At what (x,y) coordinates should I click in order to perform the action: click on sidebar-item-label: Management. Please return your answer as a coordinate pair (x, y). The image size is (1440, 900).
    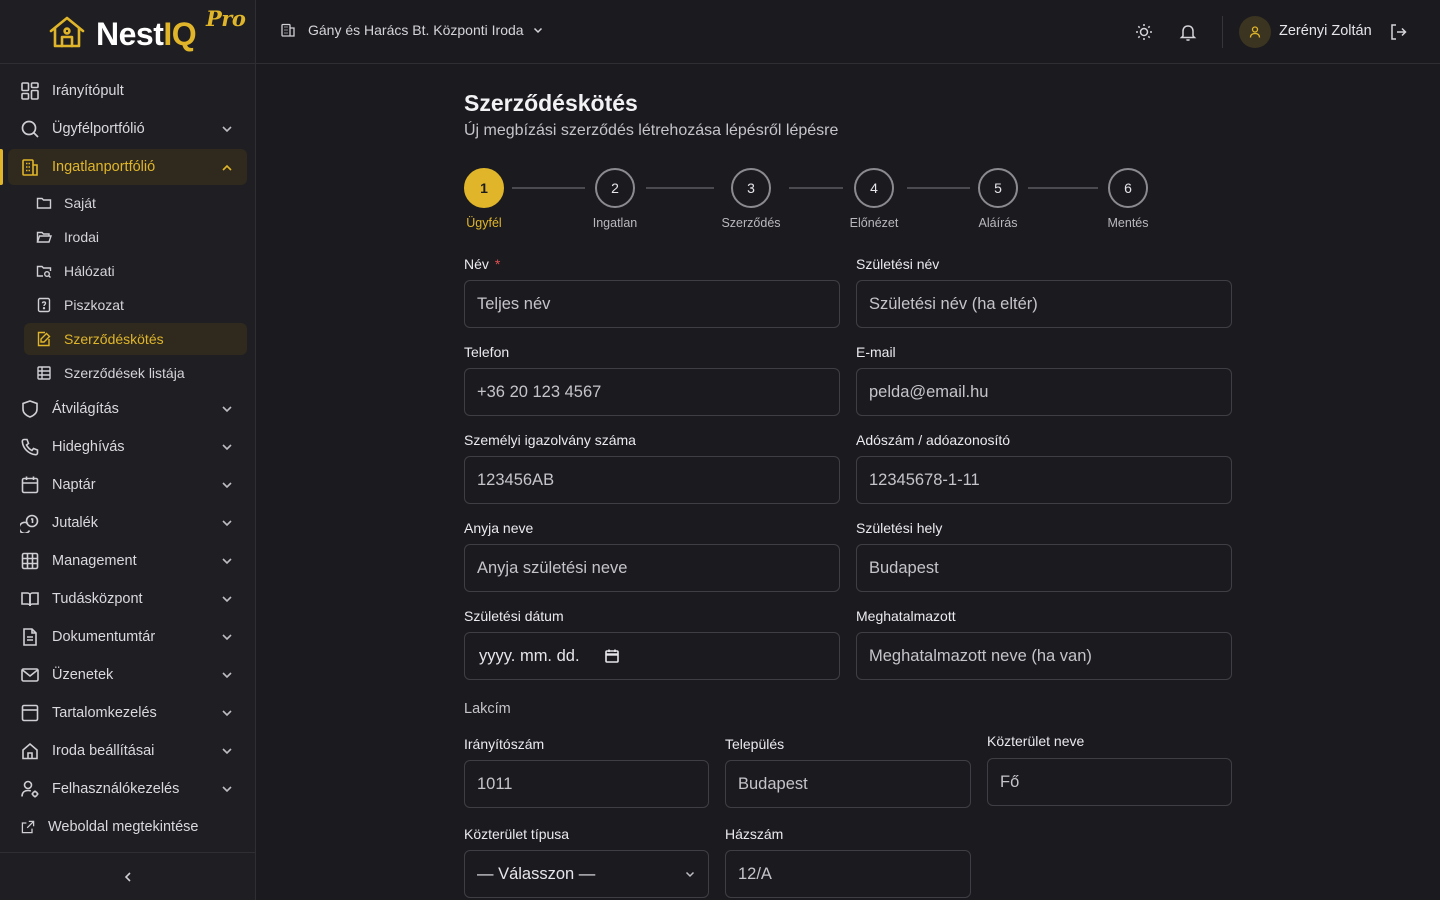
    Looking at the image, I should click on (94, 561).